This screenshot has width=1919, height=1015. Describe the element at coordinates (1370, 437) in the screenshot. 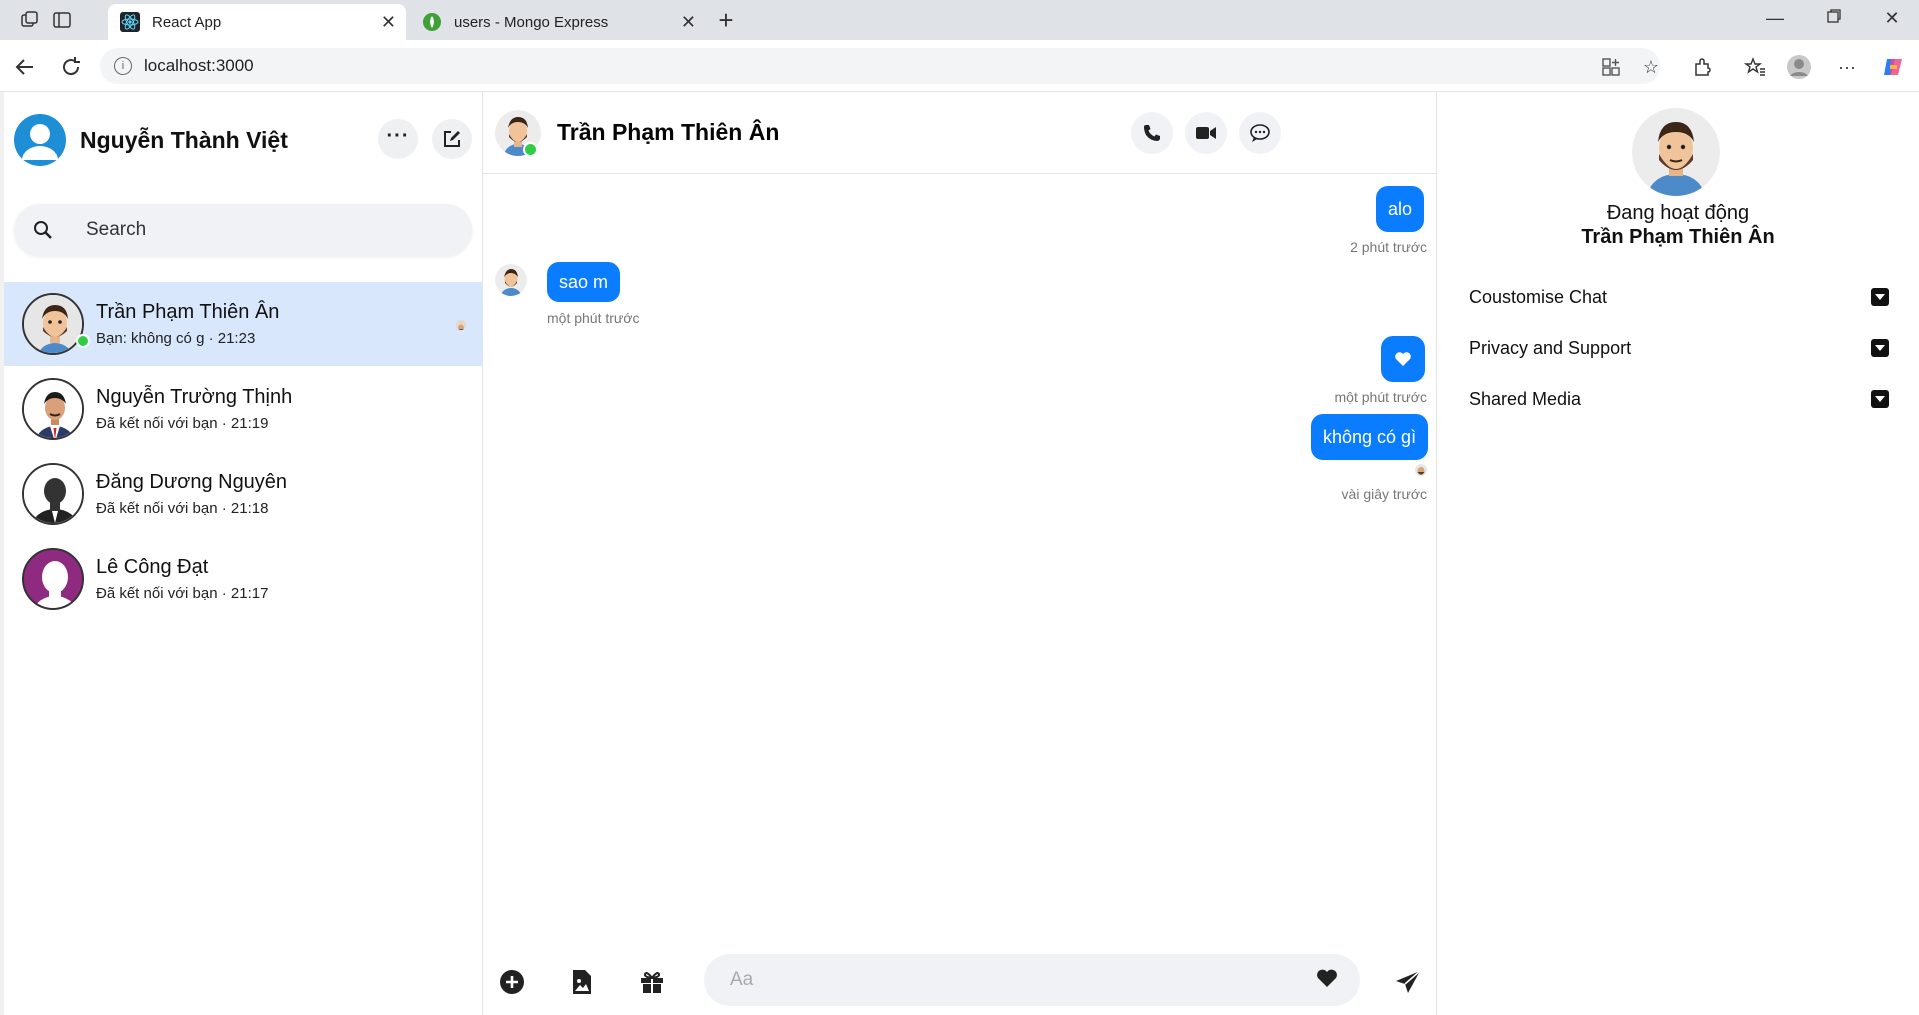

I see `outgoing-message: không có gì` at that location.